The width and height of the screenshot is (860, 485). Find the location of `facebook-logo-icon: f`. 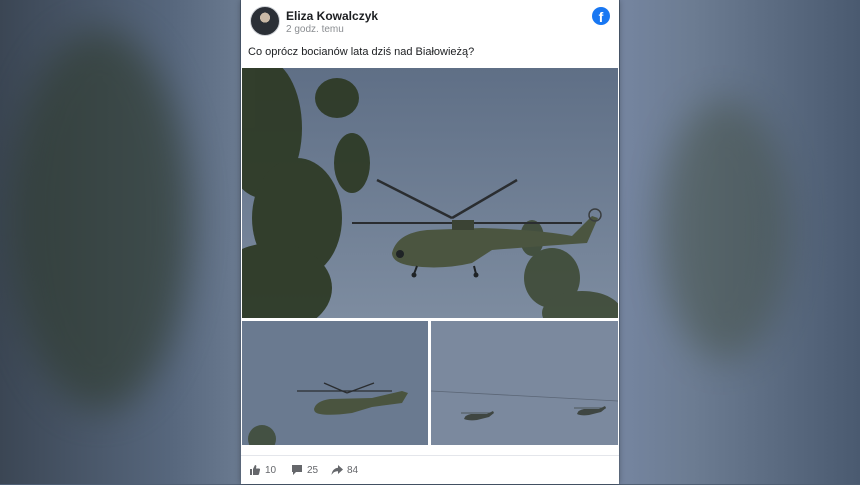

facebook-logo-icon: f is located at coordinates (601, 16).